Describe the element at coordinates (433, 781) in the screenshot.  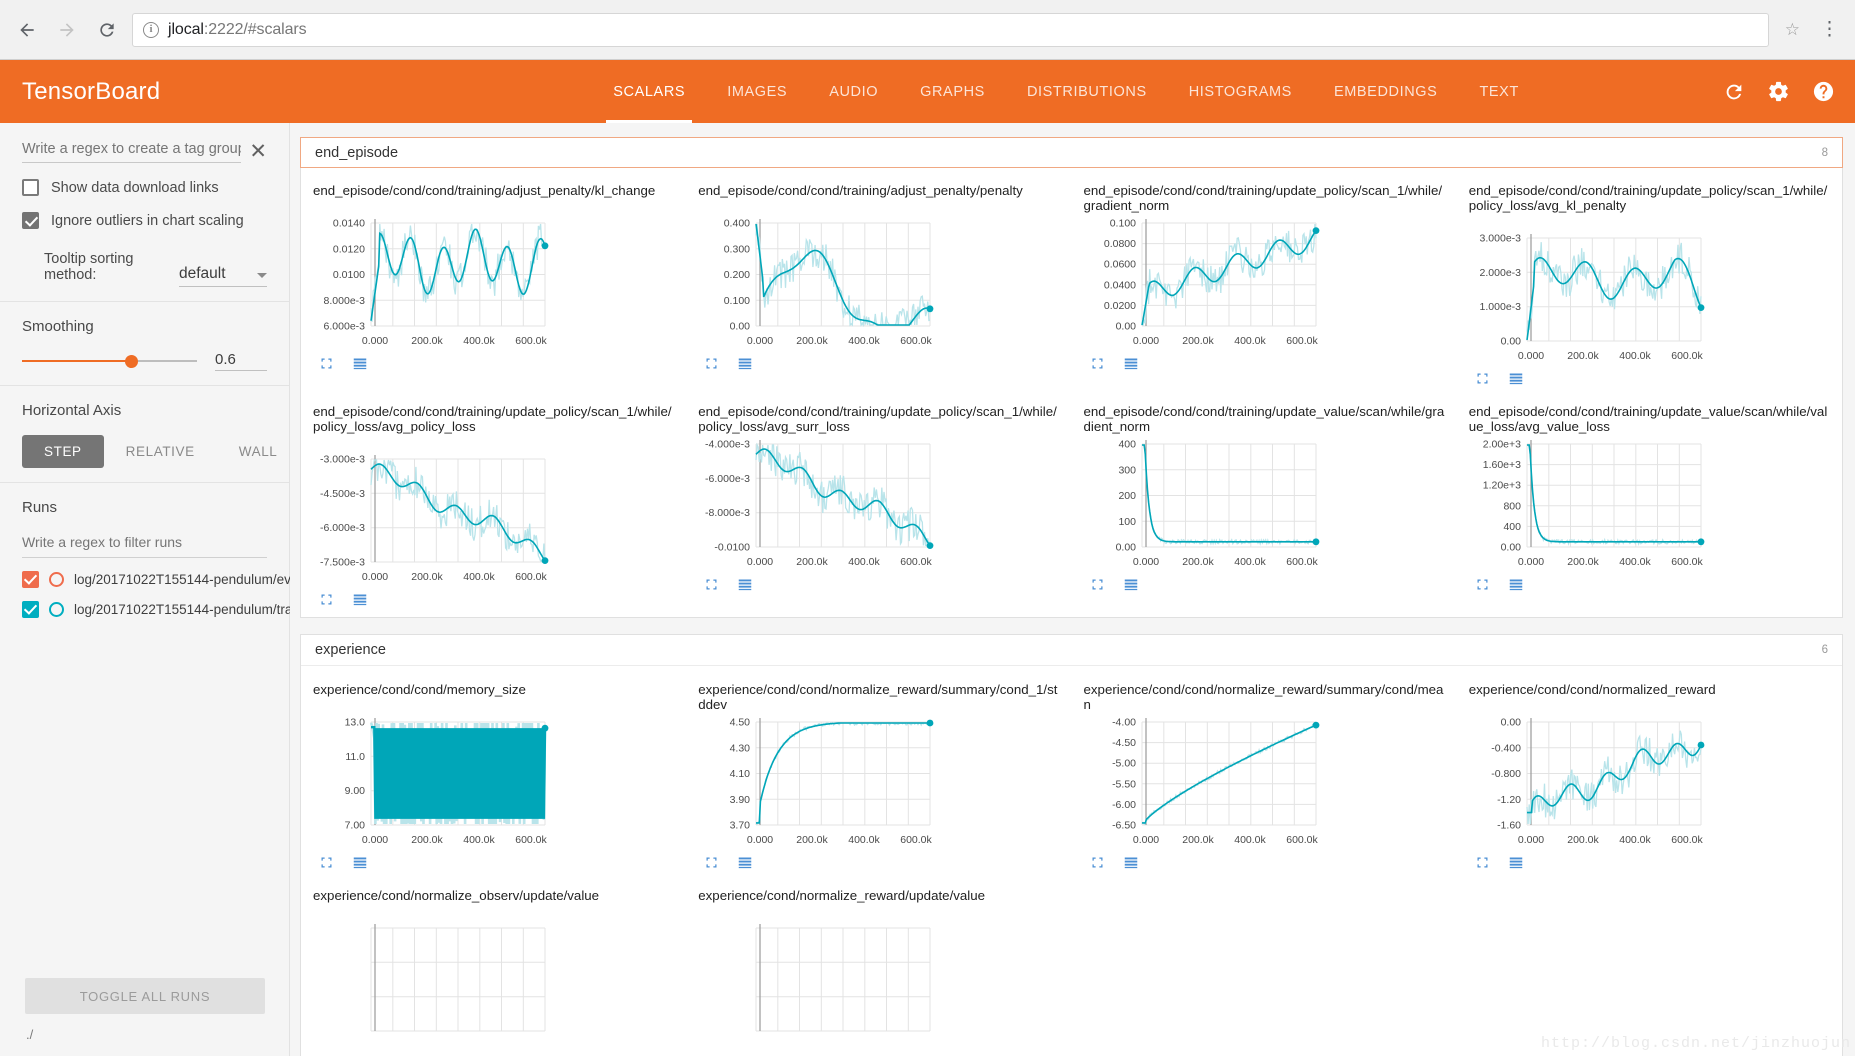
I see `chart-plot: 13.0 11.0 9.00 7.00 0.000 200.0k 400.0k 600.0k` at that location.